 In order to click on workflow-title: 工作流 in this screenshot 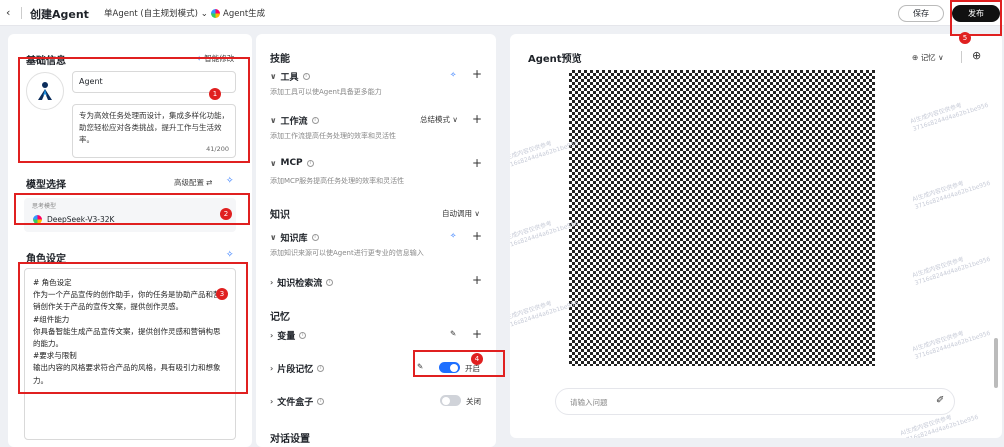, I will do `click(294, 122)`.